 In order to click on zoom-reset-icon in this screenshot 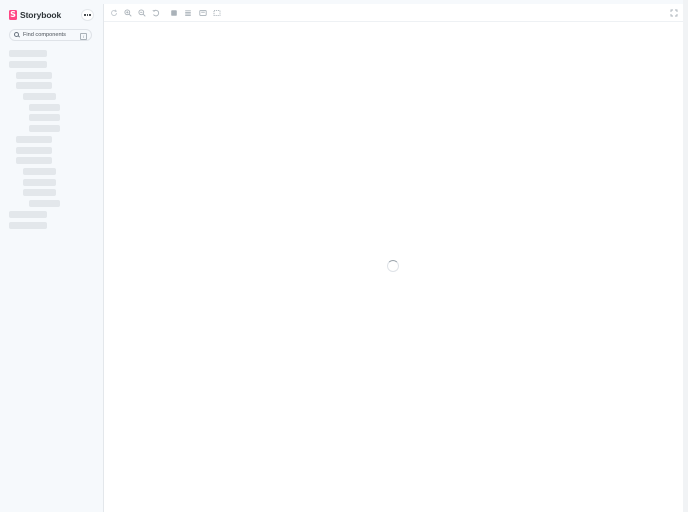, I will do `click(156, 13)`.